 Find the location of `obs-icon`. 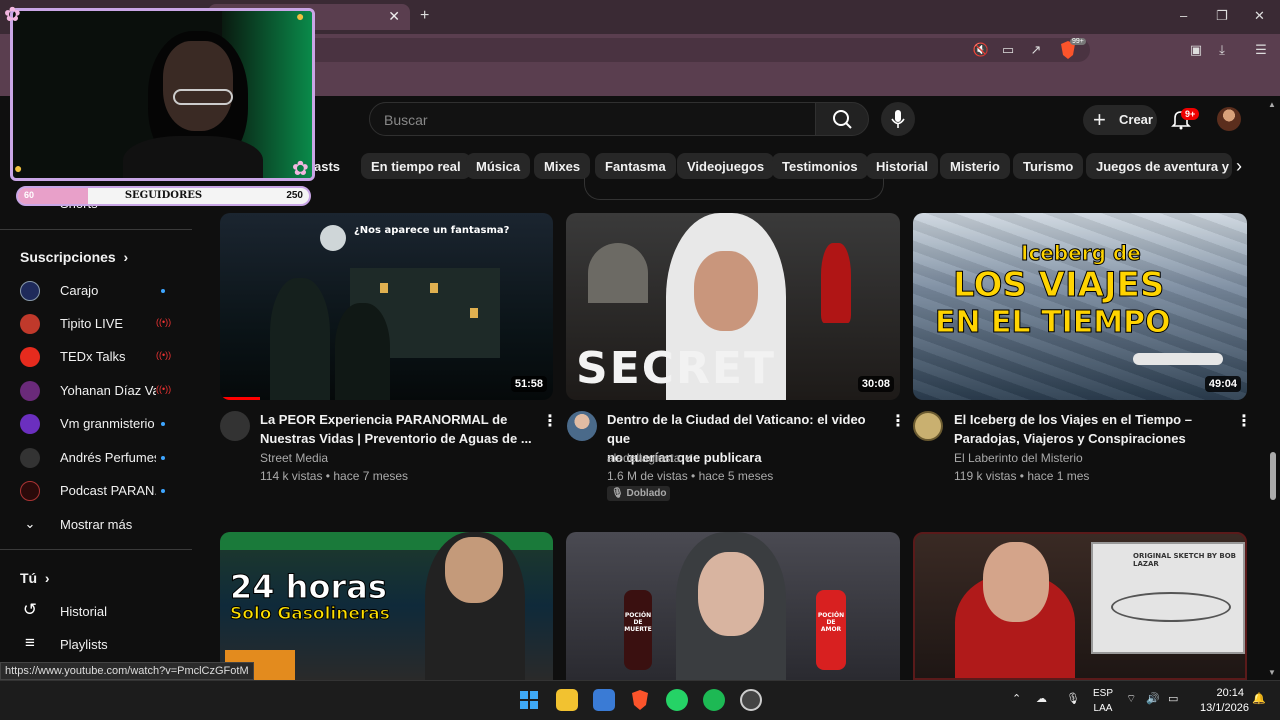

obs-icon is located at coordinates (751, 700).